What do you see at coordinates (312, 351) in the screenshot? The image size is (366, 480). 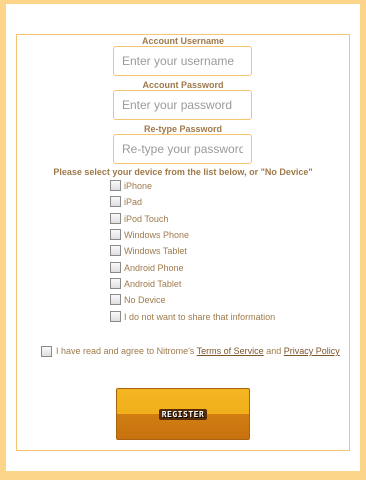 I see `privacy-policy-link: Privacy Policy` at bounding box center [312, 351].